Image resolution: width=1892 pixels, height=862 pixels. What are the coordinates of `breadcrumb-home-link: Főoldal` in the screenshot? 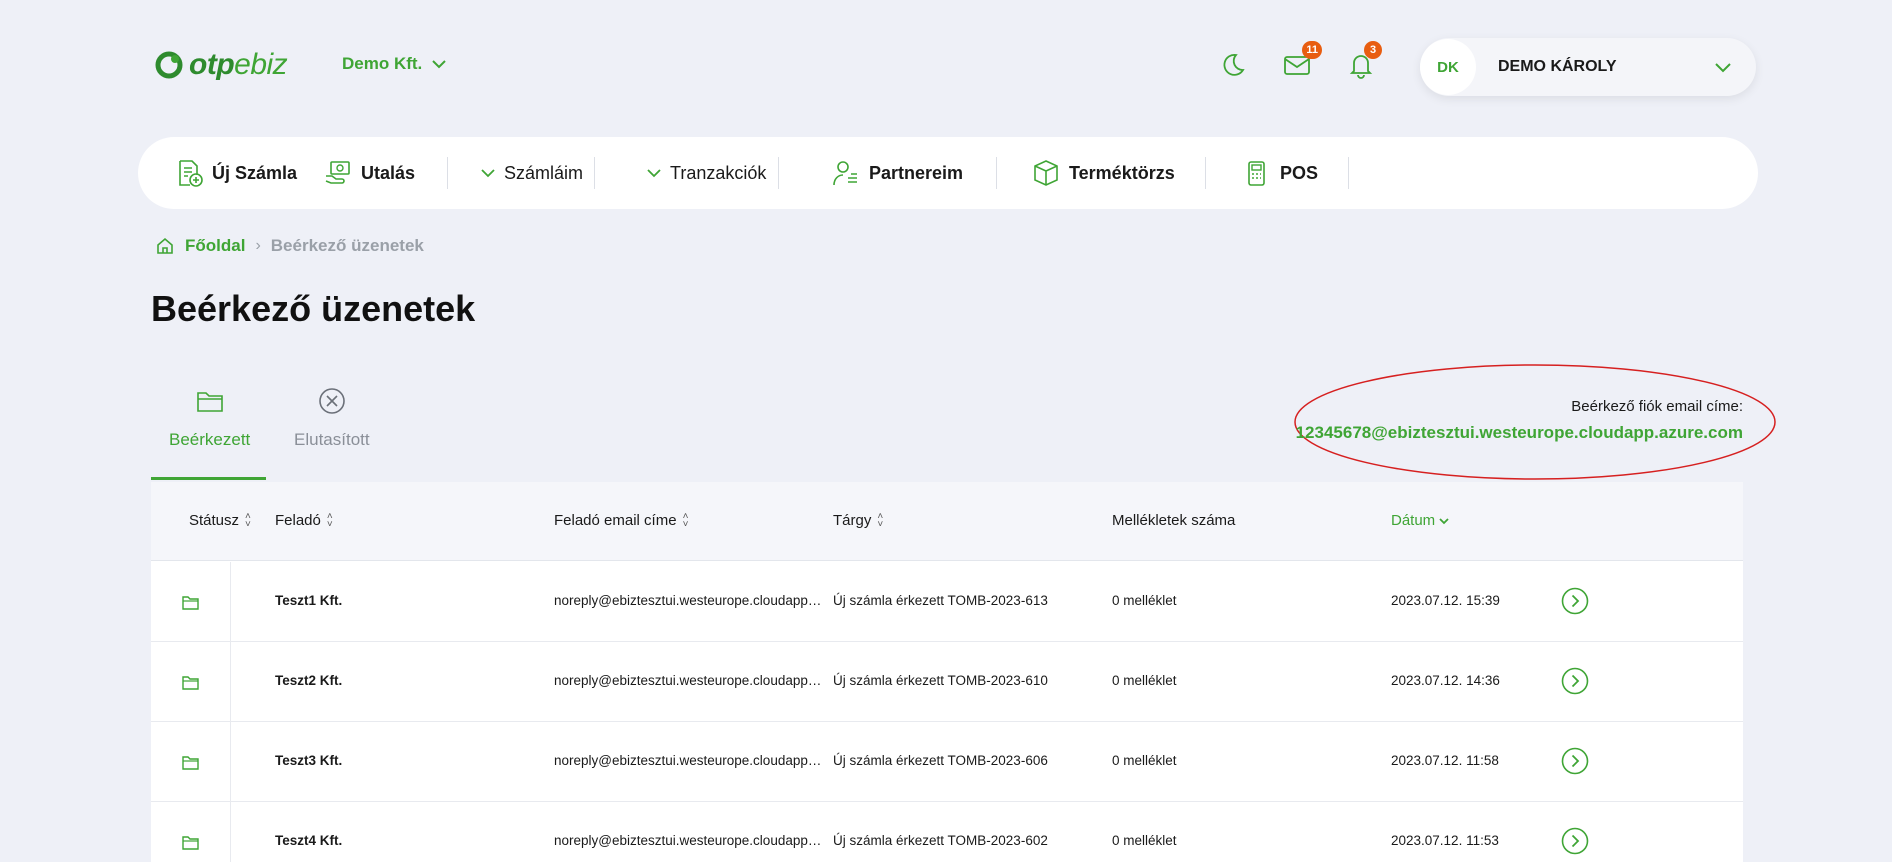 It's located at (215, 246).